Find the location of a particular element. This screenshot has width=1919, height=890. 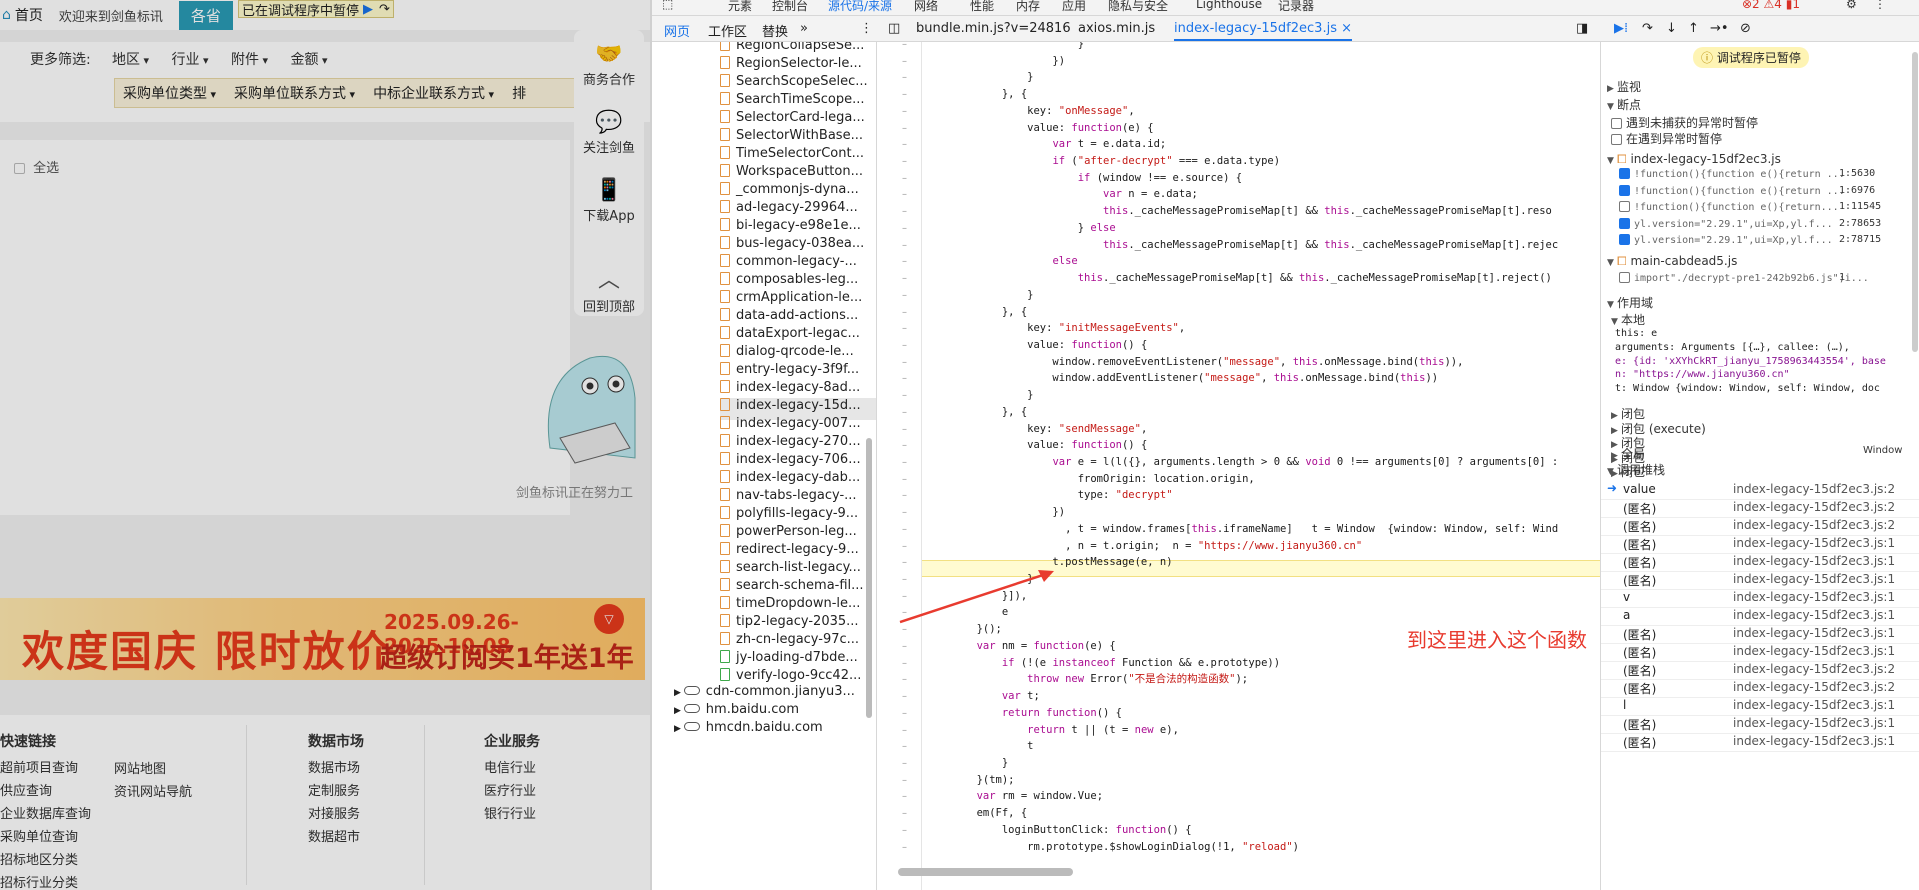

pause-caught-option: 在遇到异常时暂停 is located at coordinates (1666, 138).